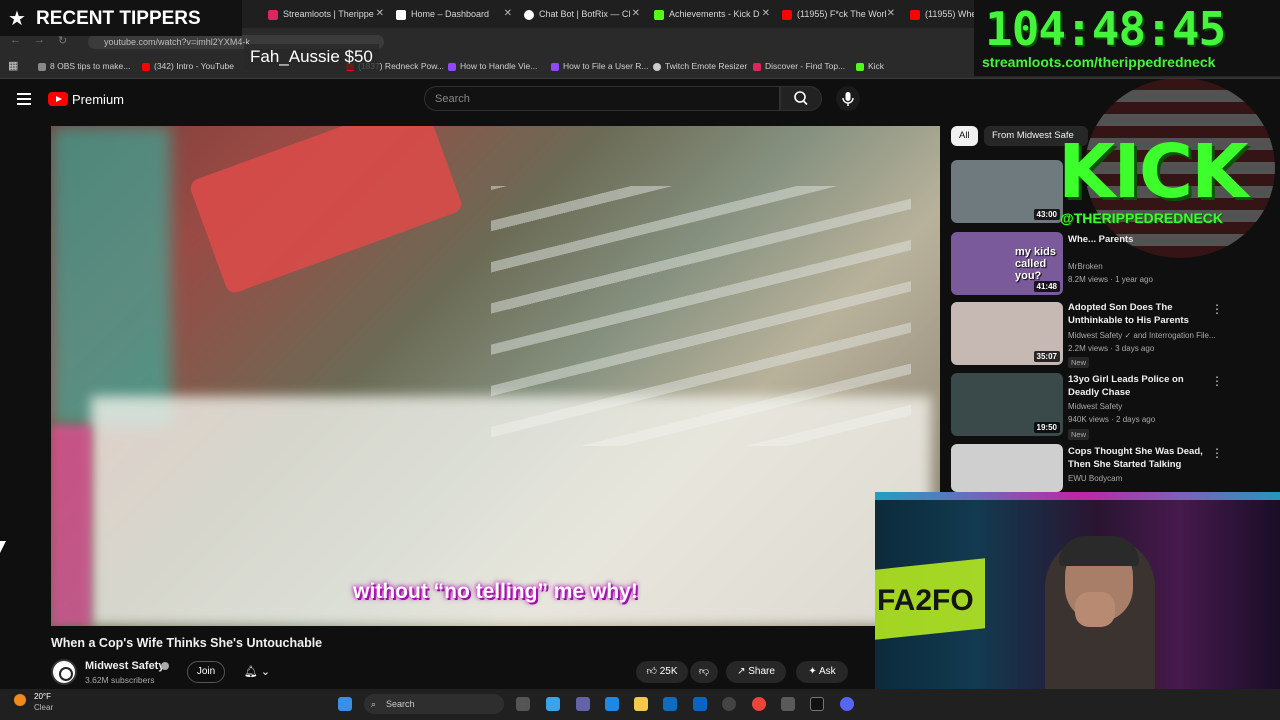 The height and width of the screenshot is (720, 1280). Describe the element at coordinates (64, 672) in the screenshot. I see `channel-avatar` at that location.